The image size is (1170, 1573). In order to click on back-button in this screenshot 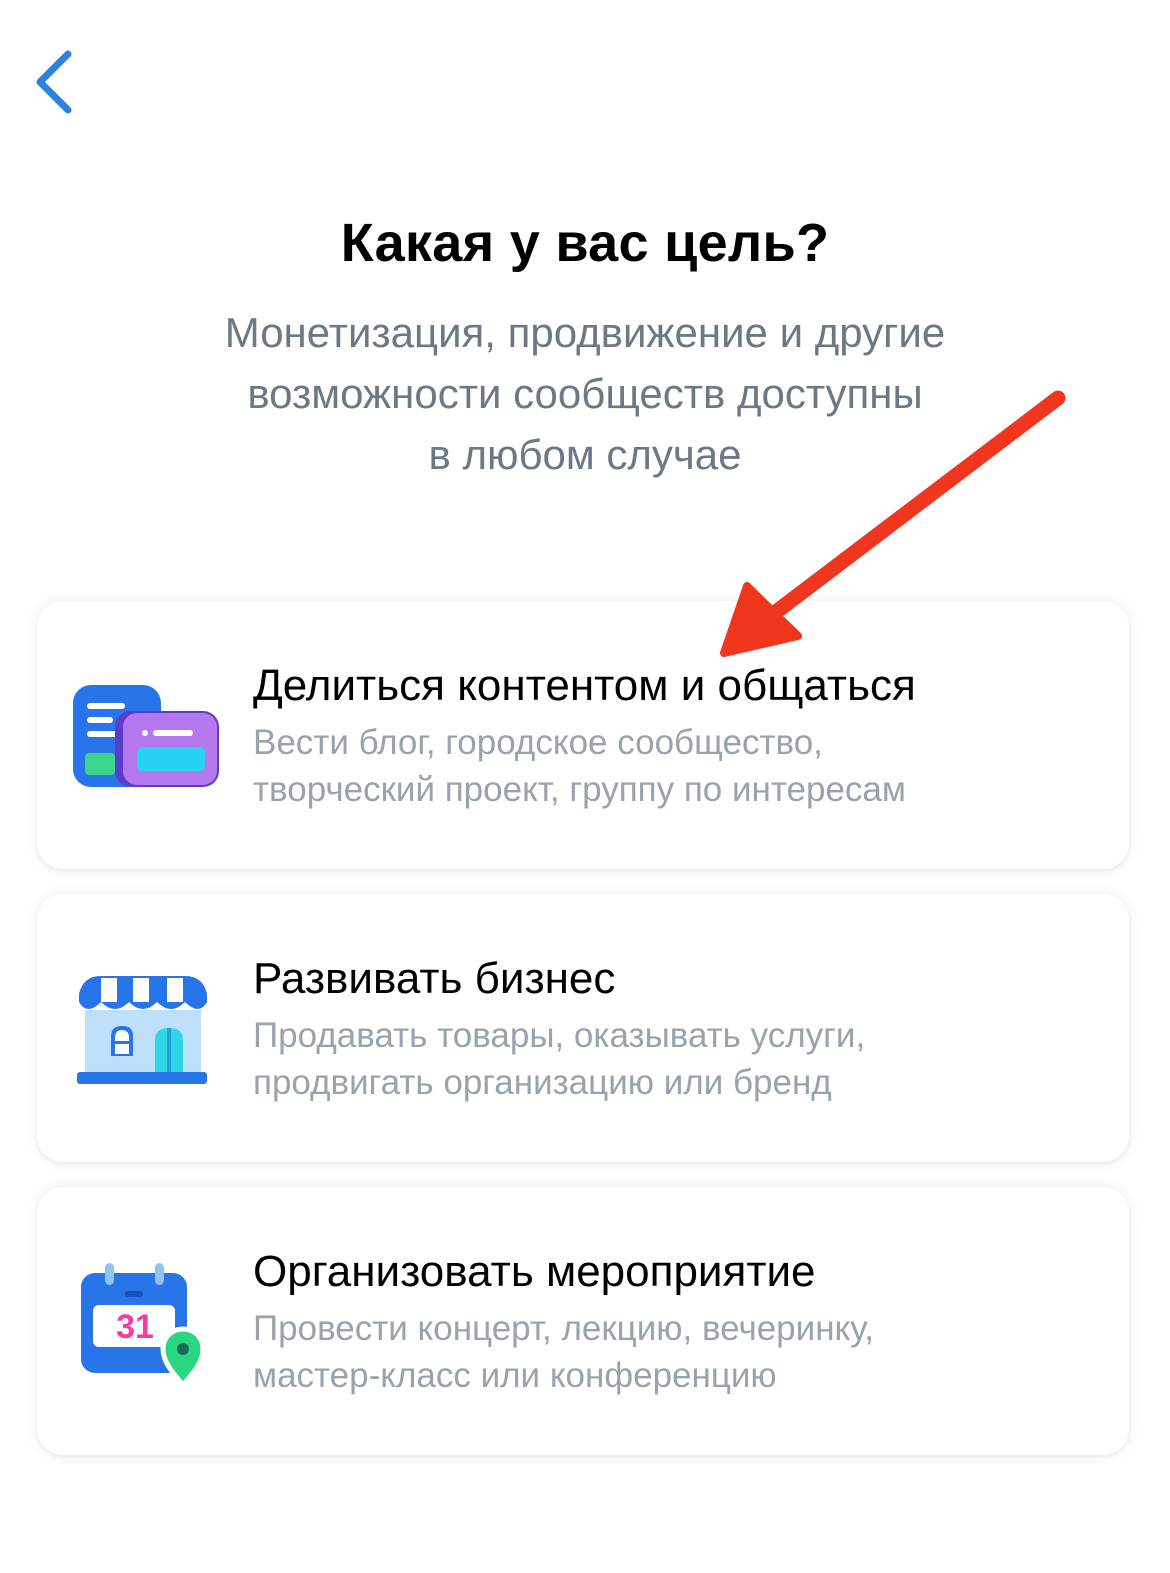, I will do `click(57, 82)`.